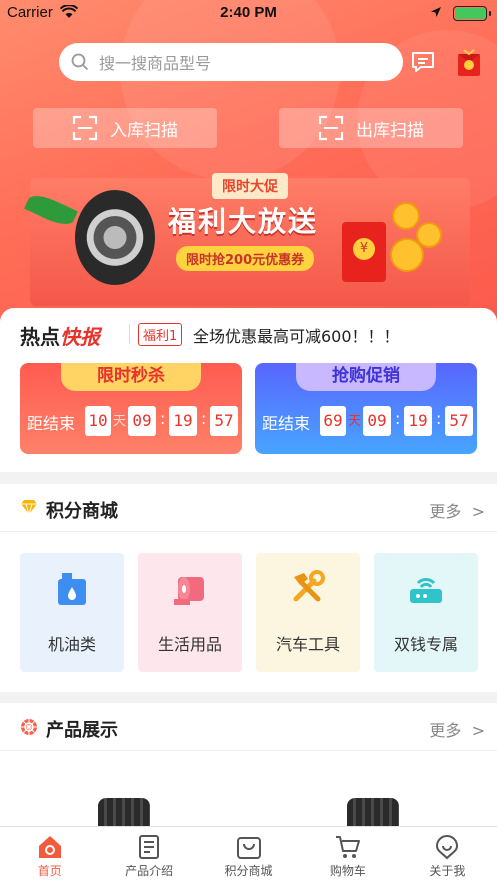 This screenshot has width=497, height=883. I want to click on search-bar: 搜一搜商品型号, so click(231, 62).